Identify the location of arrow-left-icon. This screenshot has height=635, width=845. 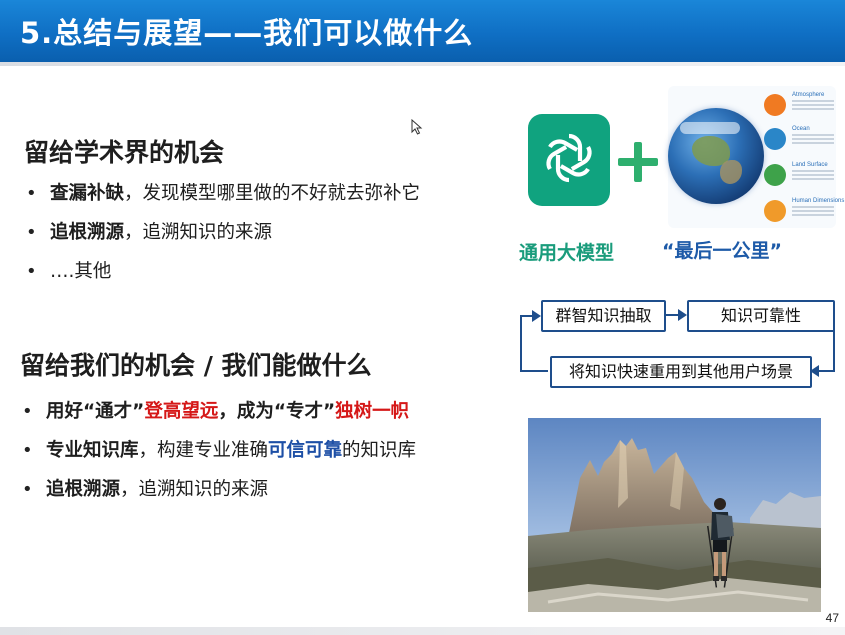
(814, 371).